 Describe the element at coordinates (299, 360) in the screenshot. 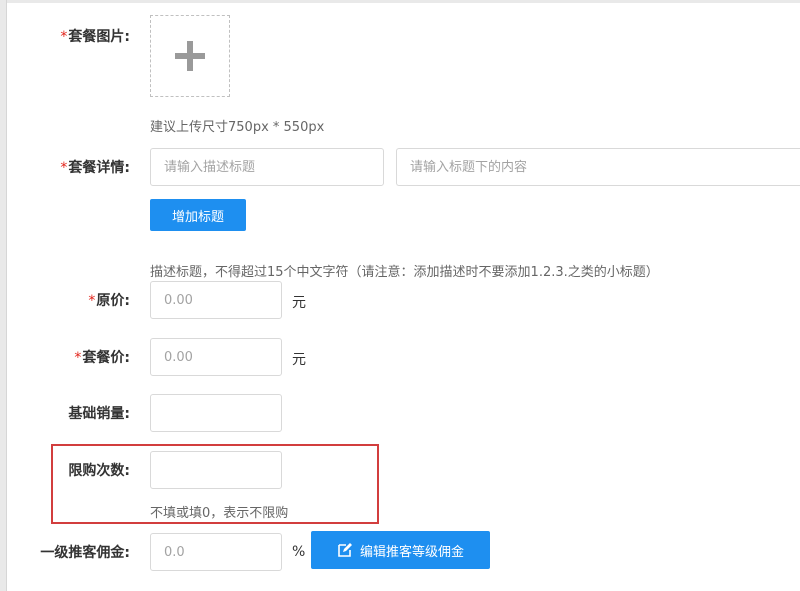

I see `package-price-unit: 元` at that location.